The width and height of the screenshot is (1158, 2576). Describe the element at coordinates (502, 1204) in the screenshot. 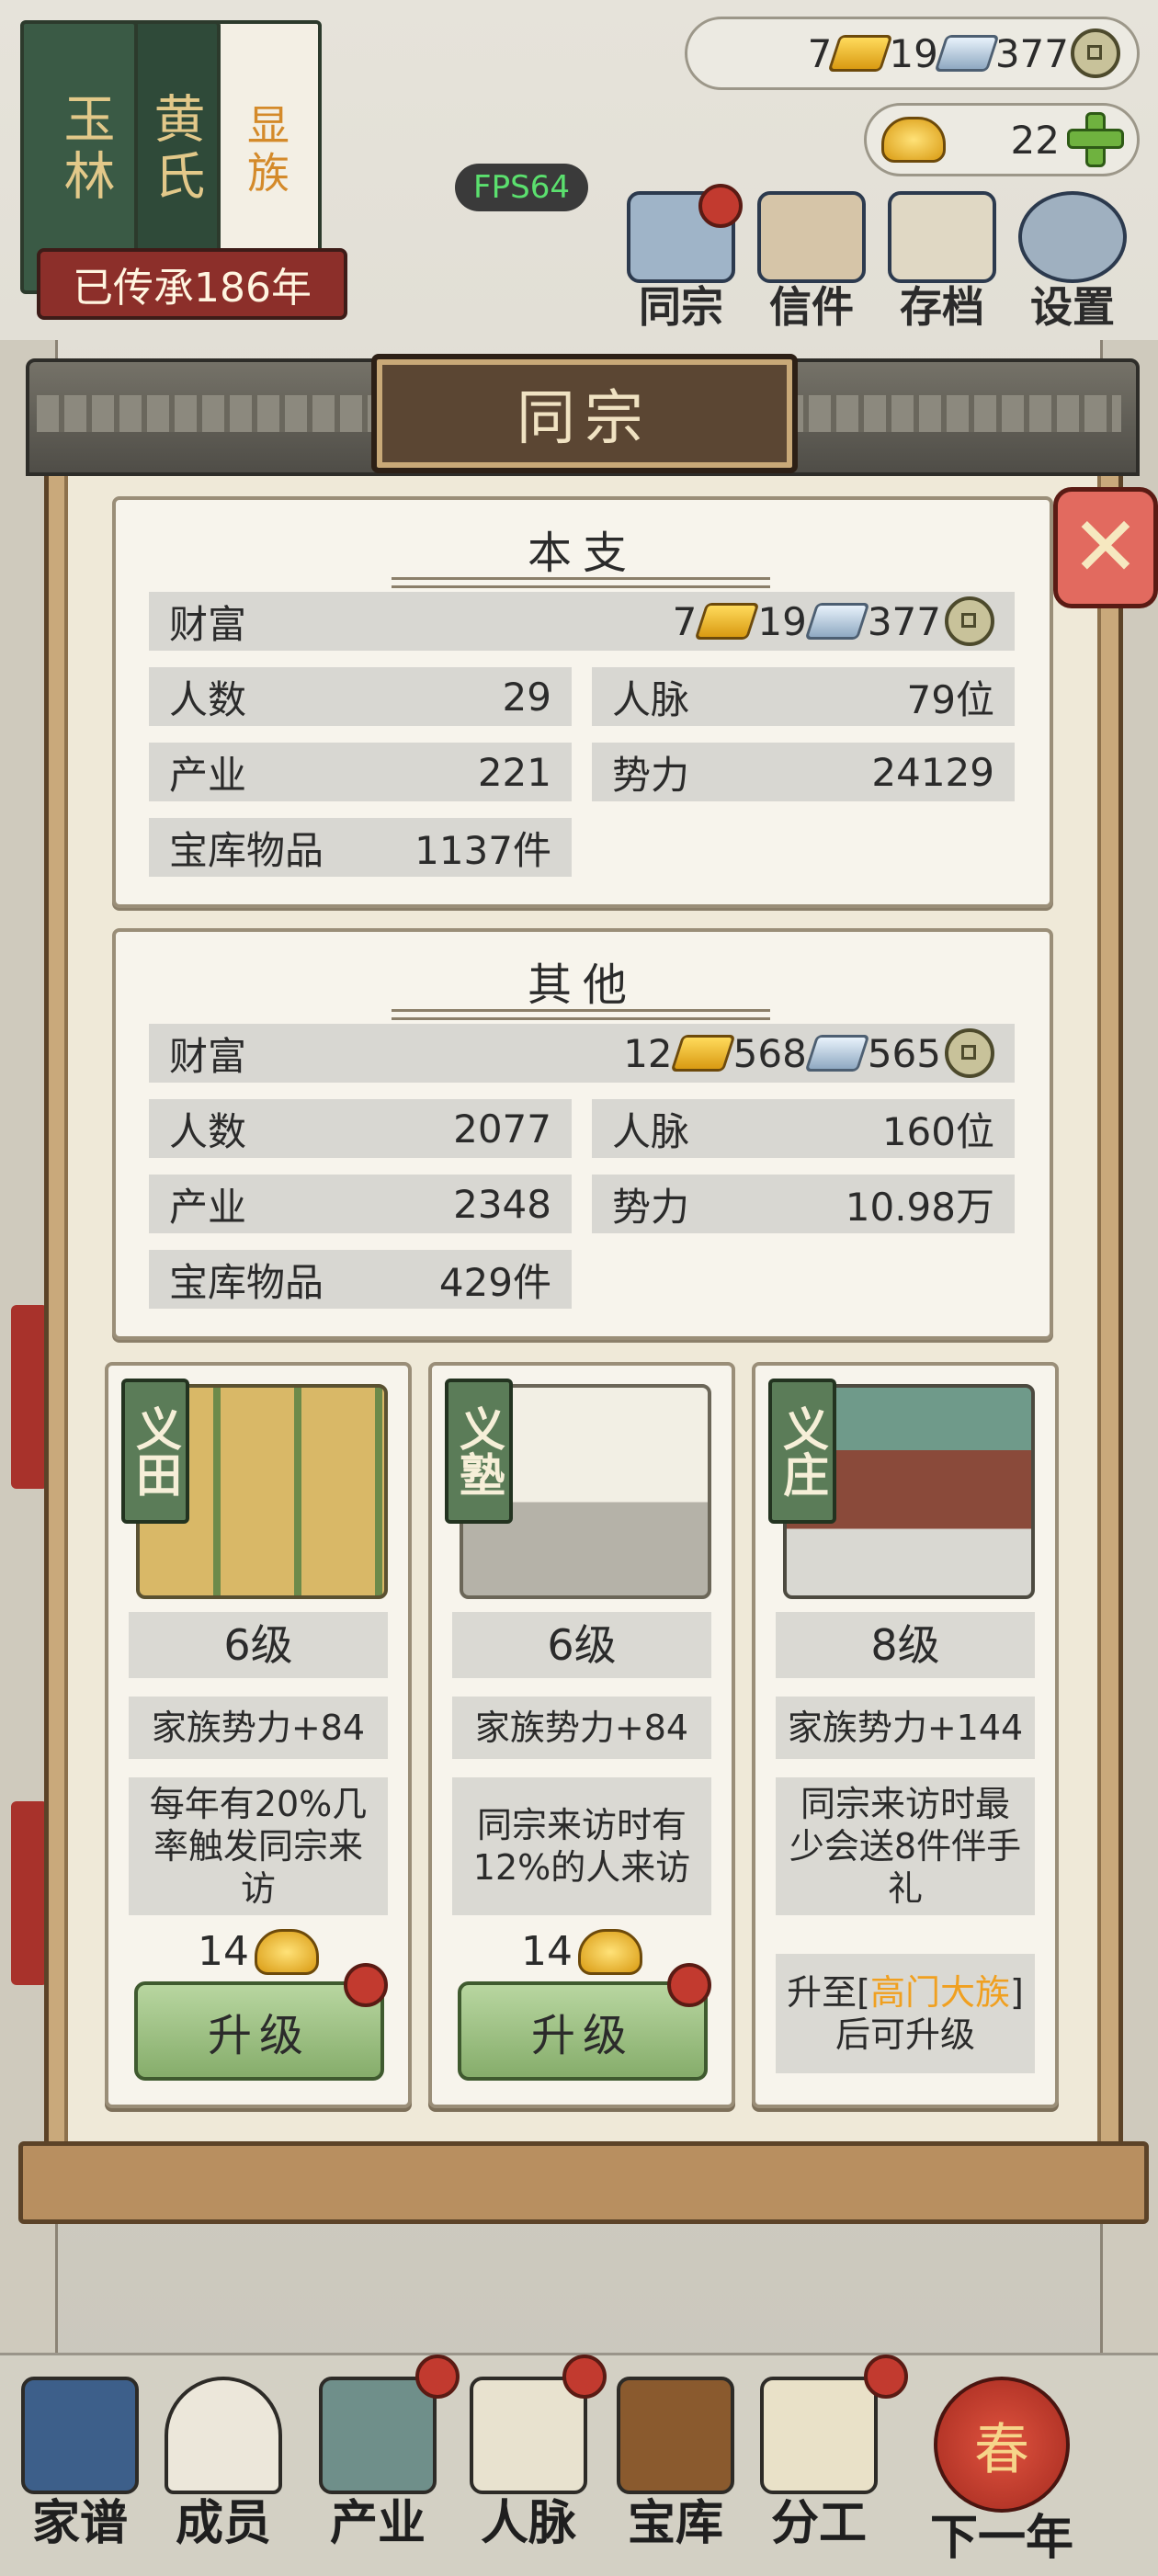

I see `stat-value: 2348` at that location.